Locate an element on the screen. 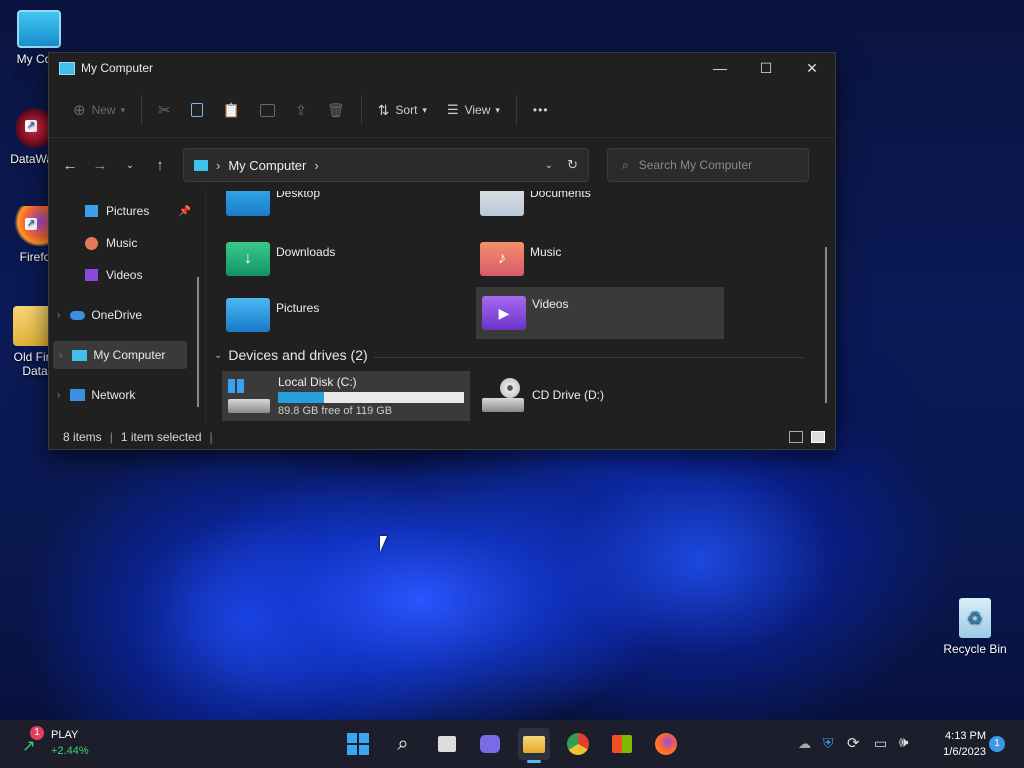 Image resolution: width=1024 pixels, height=768 pixels. title-bar: My Computer — ☐ ✕ is located at coordinates (442, 68).